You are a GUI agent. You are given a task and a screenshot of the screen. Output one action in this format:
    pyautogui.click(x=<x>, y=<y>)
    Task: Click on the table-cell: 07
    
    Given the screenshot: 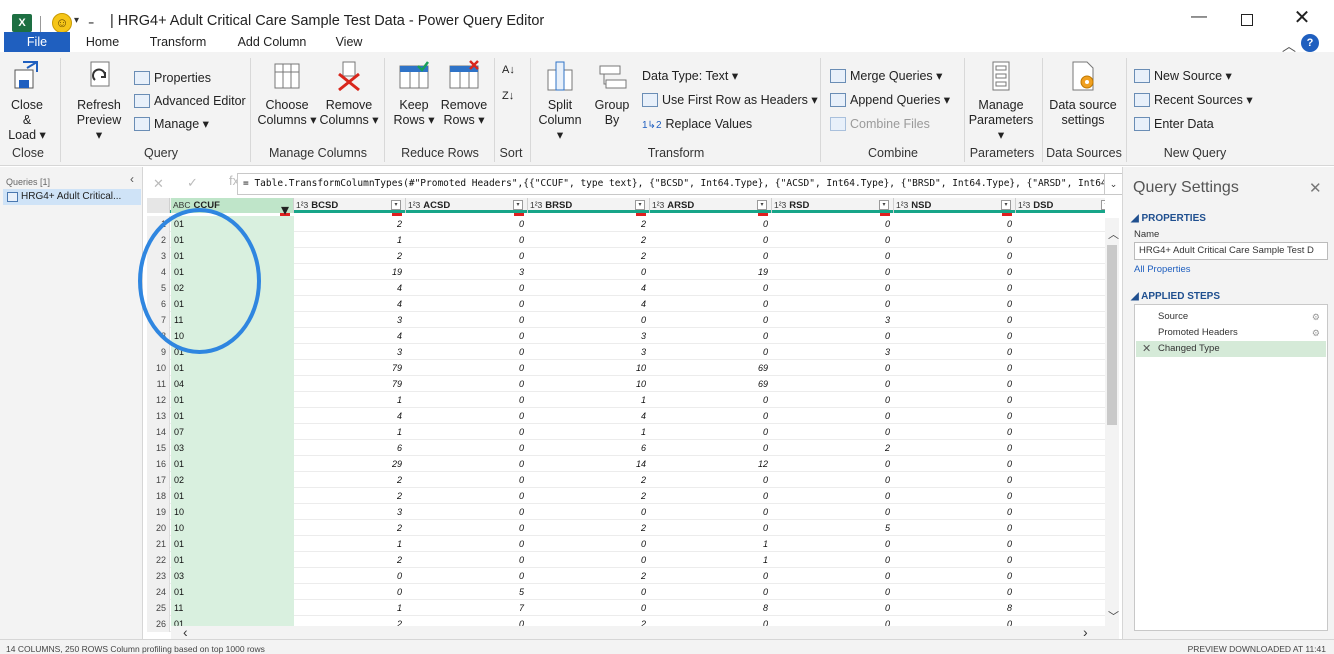 What is the action you would take?
    pyautogui.click(x=232, y=432)
    